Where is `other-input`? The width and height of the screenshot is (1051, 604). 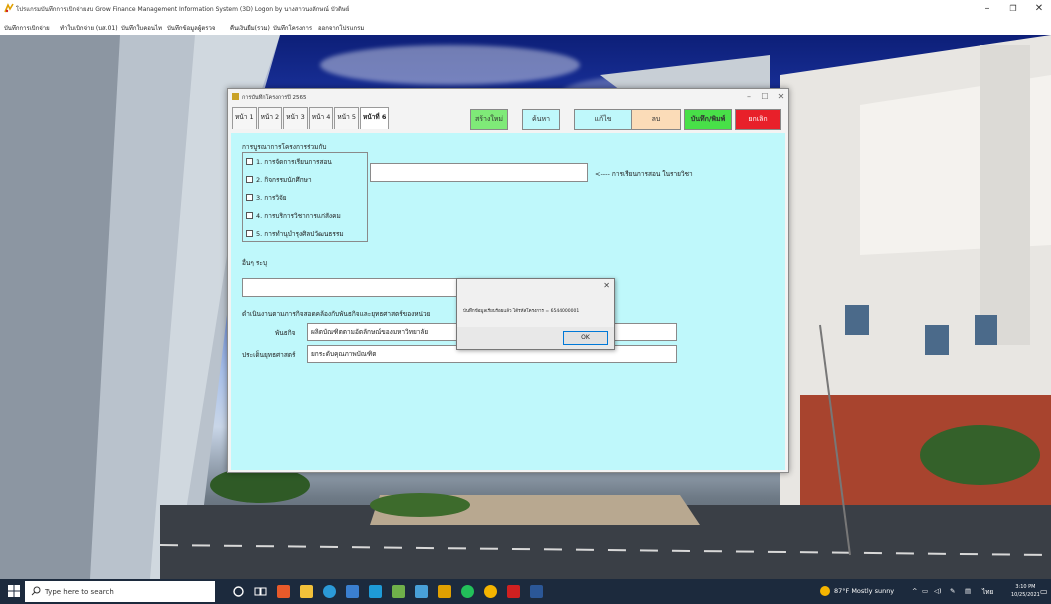
other-input is located at coordinates (353, 287).